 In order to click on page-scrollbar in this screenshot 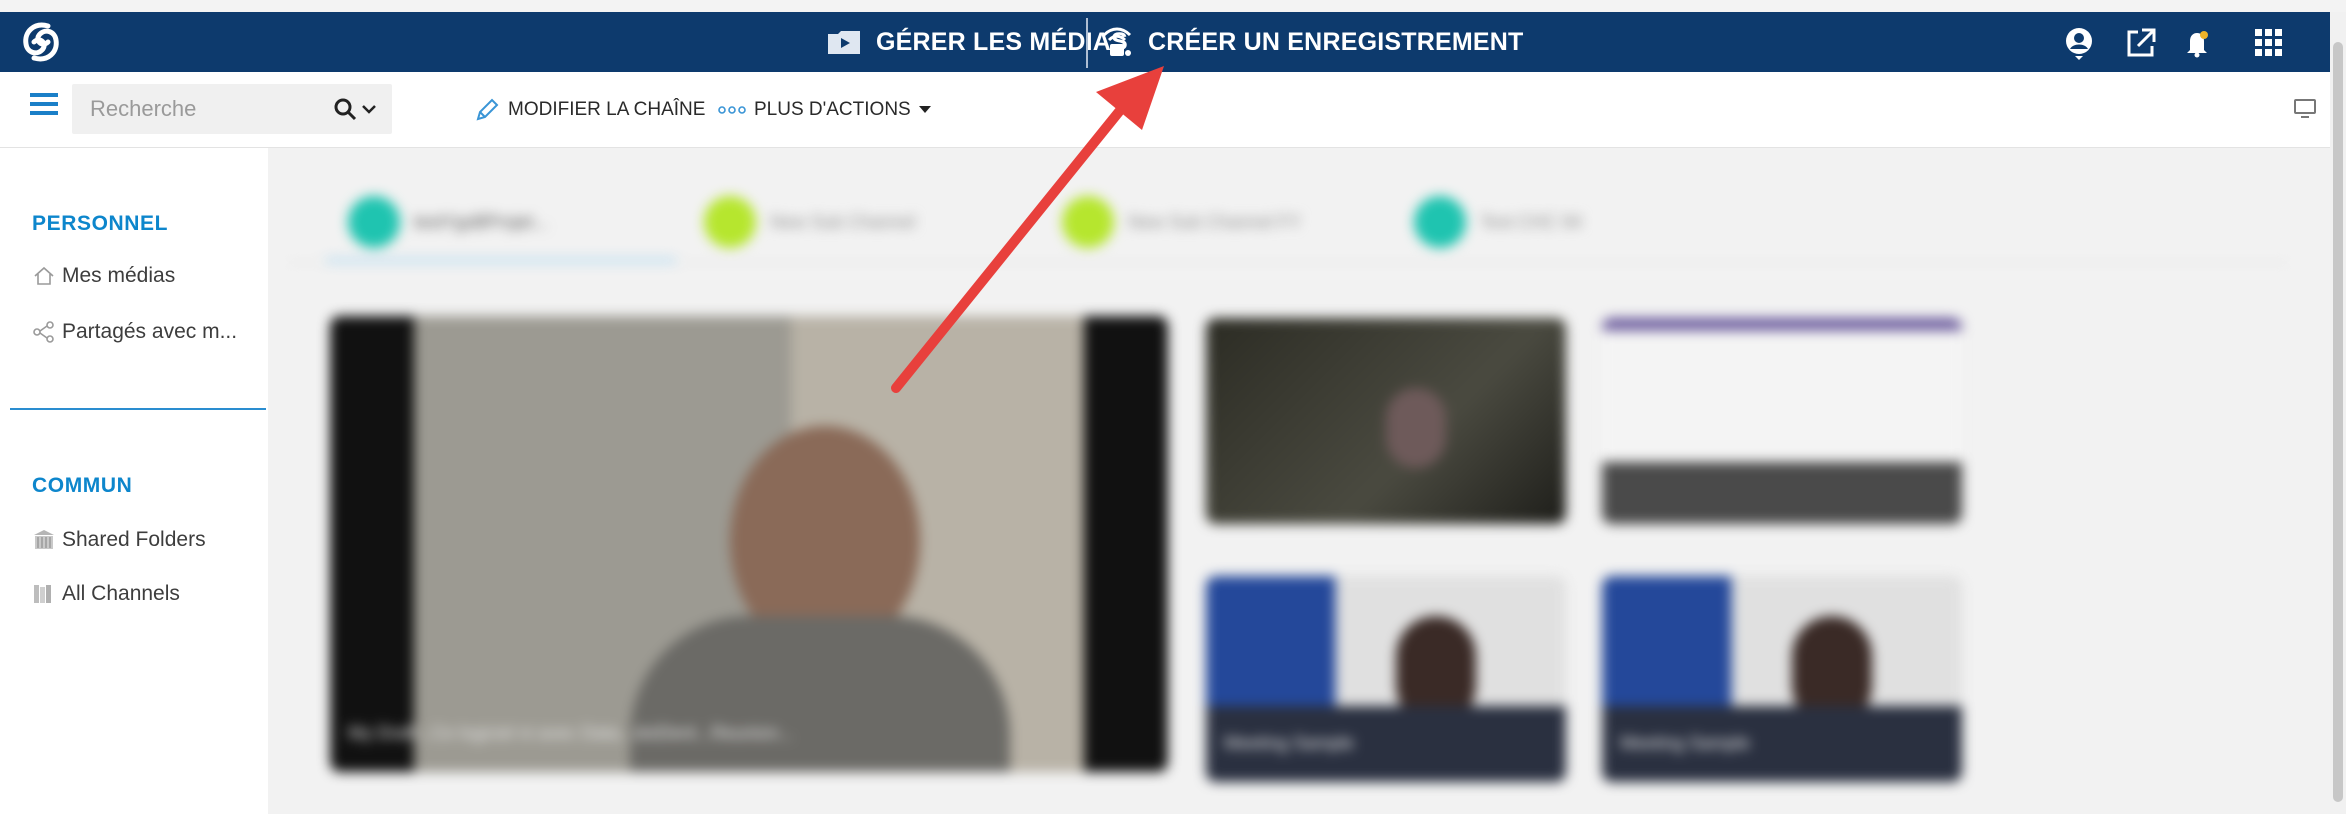, I will do `click(2338, 413)`.